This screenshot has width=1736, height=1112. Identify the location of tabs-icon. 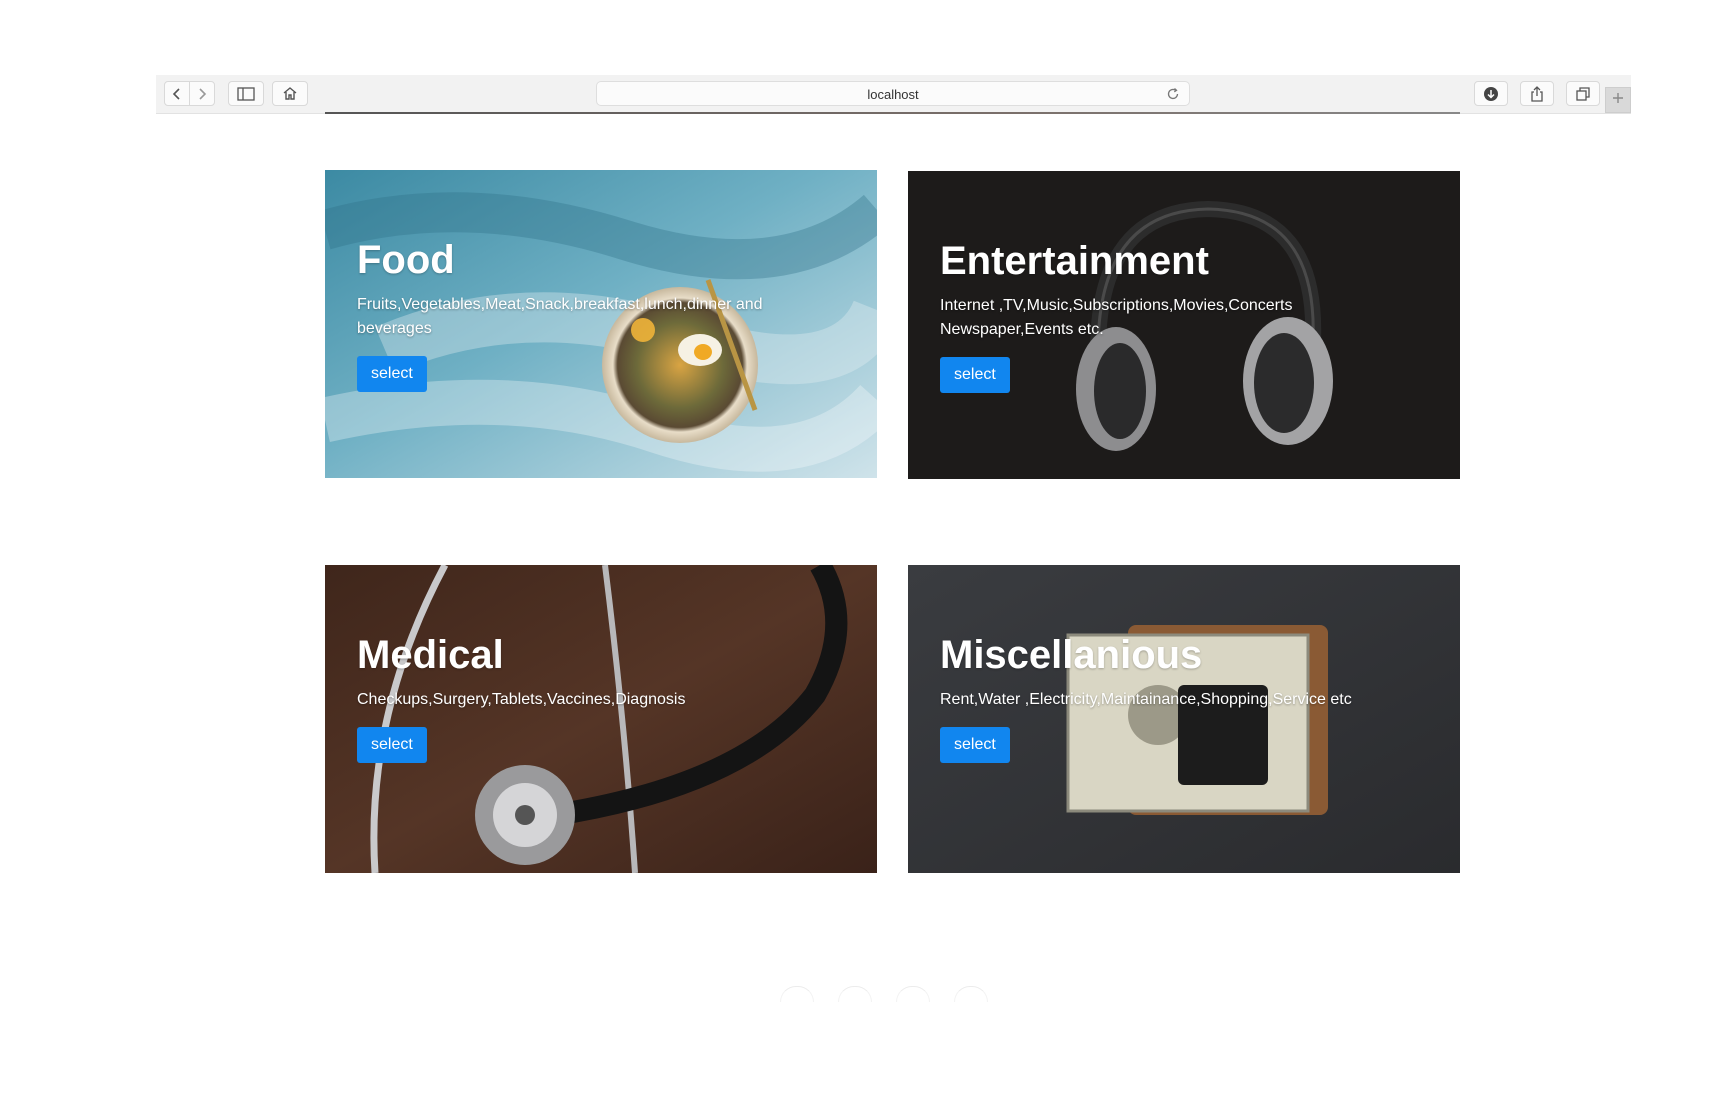
(1583, 93).